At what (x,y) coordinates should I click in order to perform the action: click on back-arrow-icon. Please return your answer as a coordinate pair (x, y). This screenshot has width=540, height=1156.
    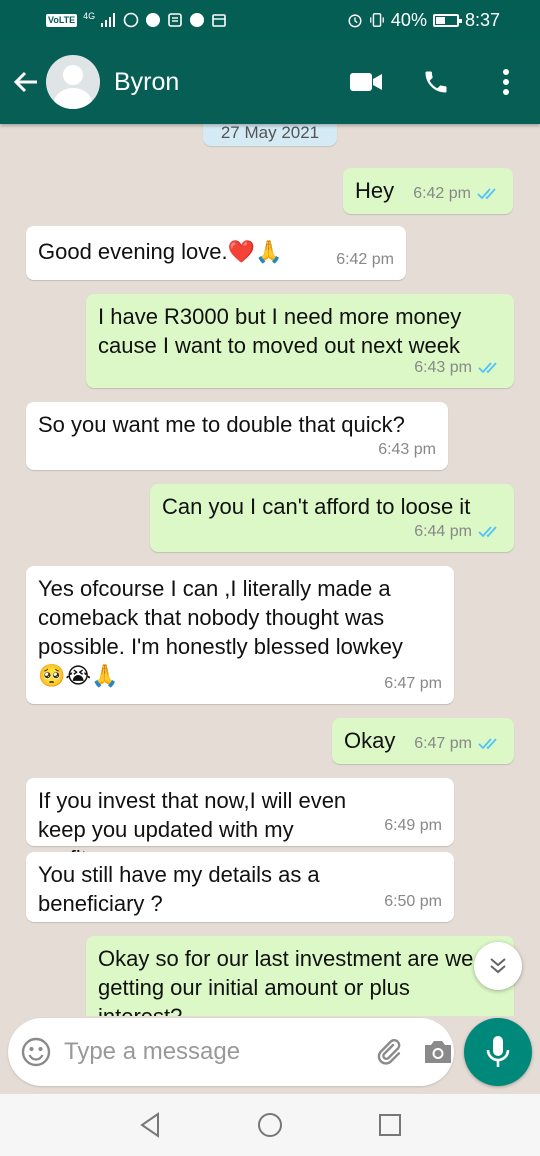
    Looking at the image, I should click on (26, 82).